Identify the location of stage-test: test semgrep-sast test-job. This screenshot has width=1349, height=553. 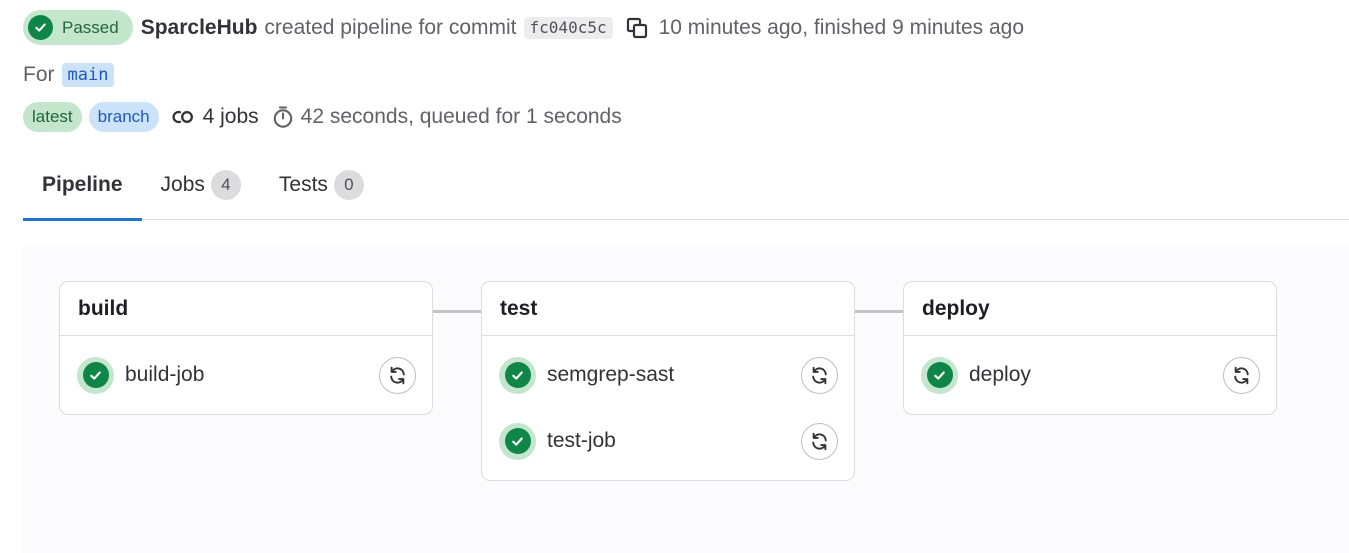
(668, 381).